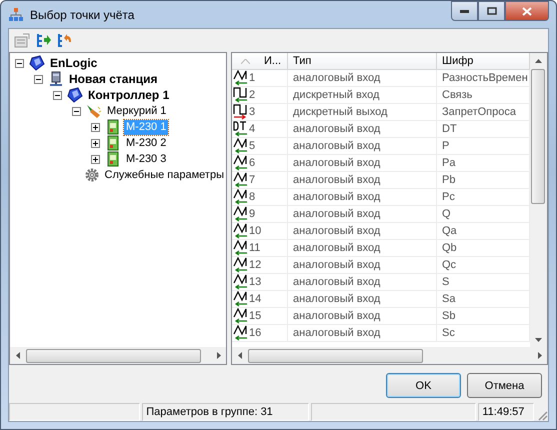 The image size is (557, 430). I want to click on minimize-icon, so click(464, 11).